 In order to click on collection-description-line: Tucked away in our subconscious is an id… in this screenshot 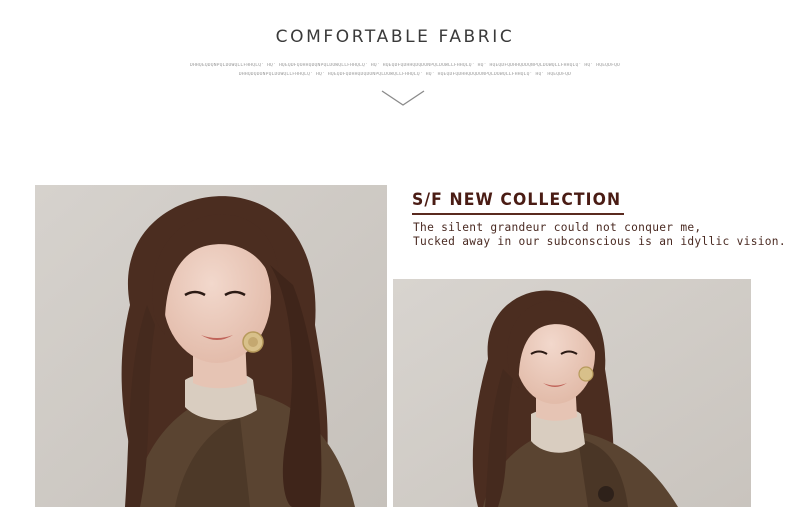, I will do `click(599, 241)`.